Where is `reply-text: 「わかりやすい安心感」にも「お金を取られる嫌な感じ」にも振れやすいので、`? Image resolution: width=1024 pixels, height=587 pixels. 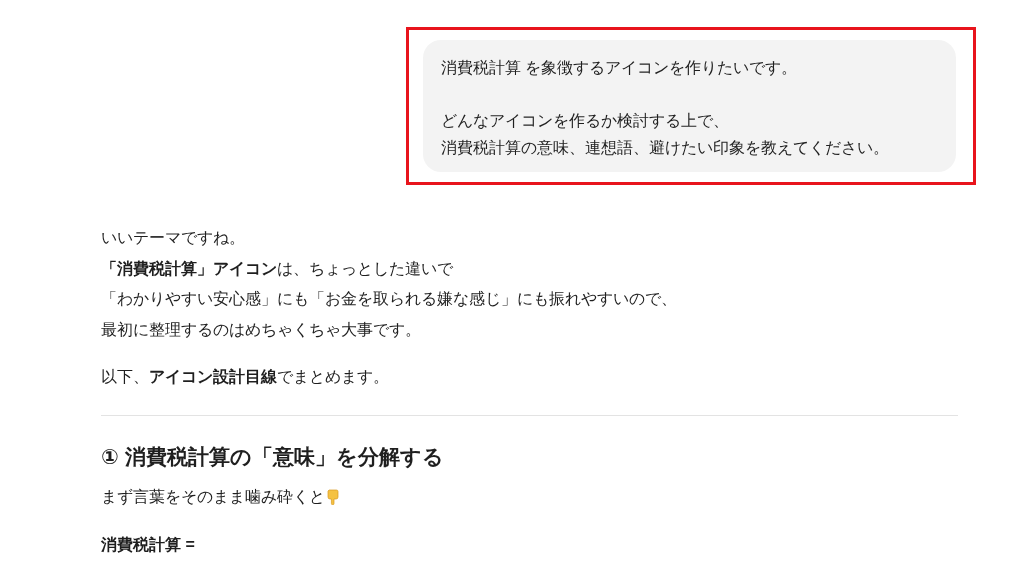 reply-text: 「わかりやすい安心感」にも「お金を取られる嫌な感じ」にも振れやすいので、 is located at coordinates (389, 299).